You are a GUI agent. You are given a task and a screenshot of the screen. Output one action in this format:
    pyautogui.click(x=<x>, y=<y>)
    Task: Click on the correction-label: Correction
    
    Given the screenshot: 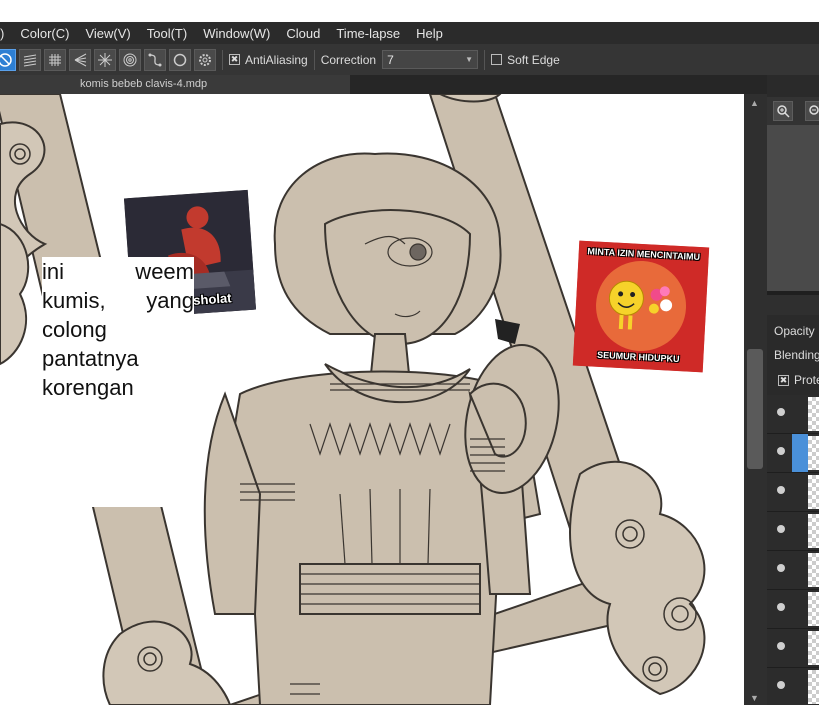 What is the action you would take?
    pyautogui.click(x=348, y=59)
    